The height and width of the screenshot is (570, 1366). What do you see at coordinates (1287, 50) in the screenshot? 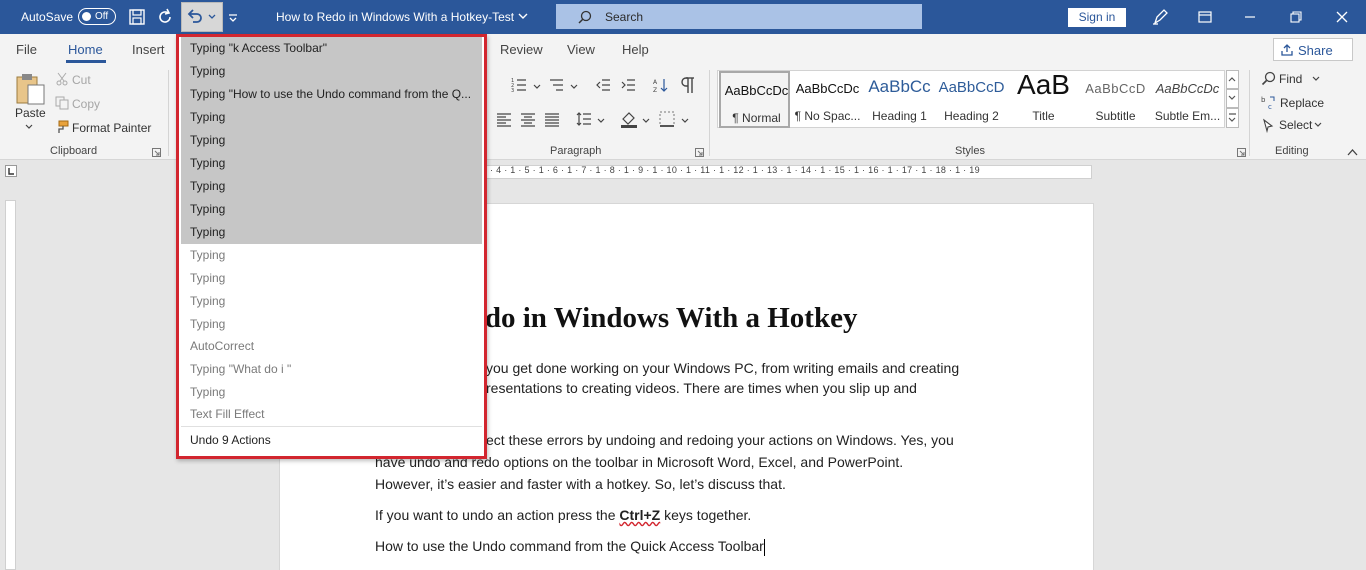
I see `share-icon` at bounding box center [1287, 50].